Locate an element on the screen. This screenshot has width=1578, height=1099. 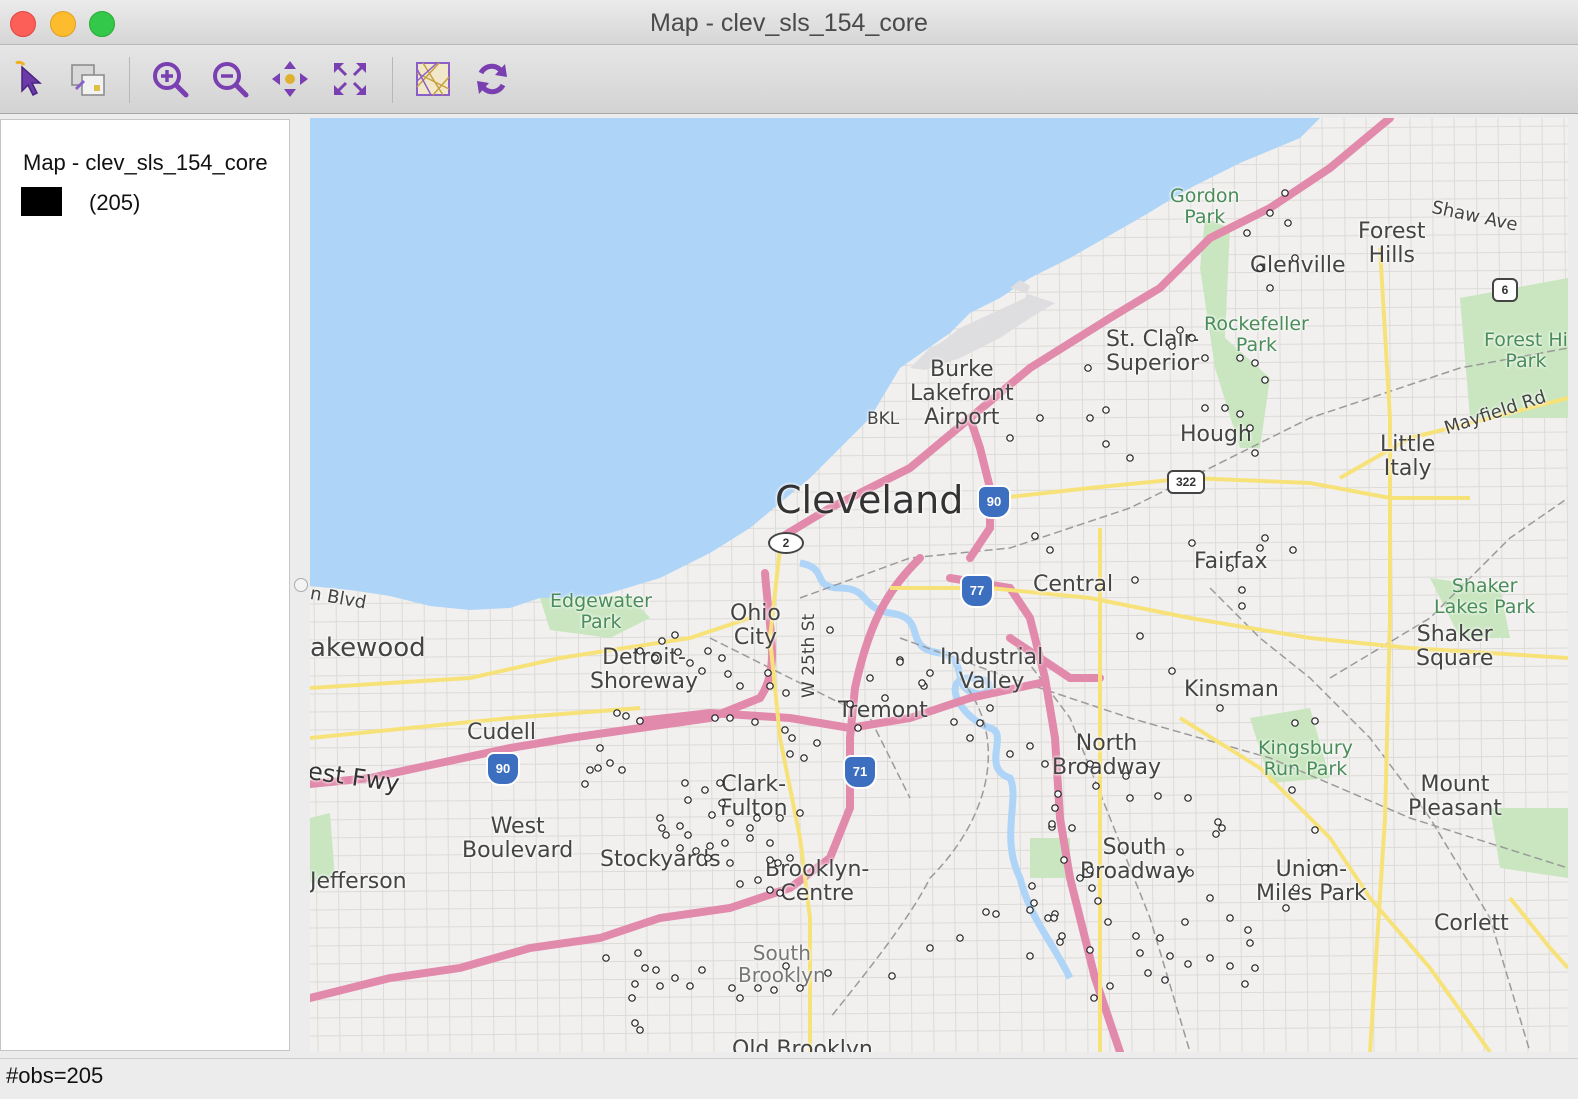
pan-button is located at coordinates (290, 79).